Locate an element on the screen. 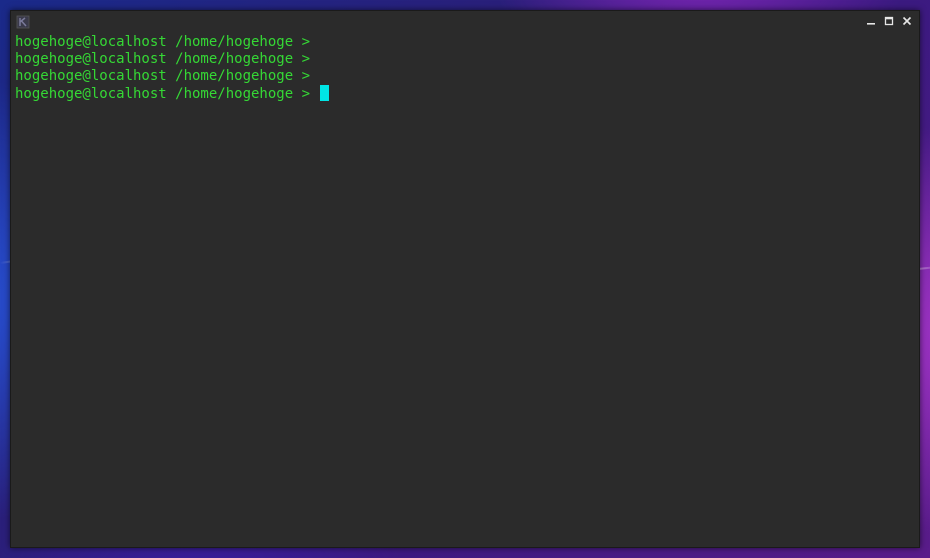  terminal-line-active: hogehoge@localhost /home/hogehoge > is located at coordinates (465, 93).